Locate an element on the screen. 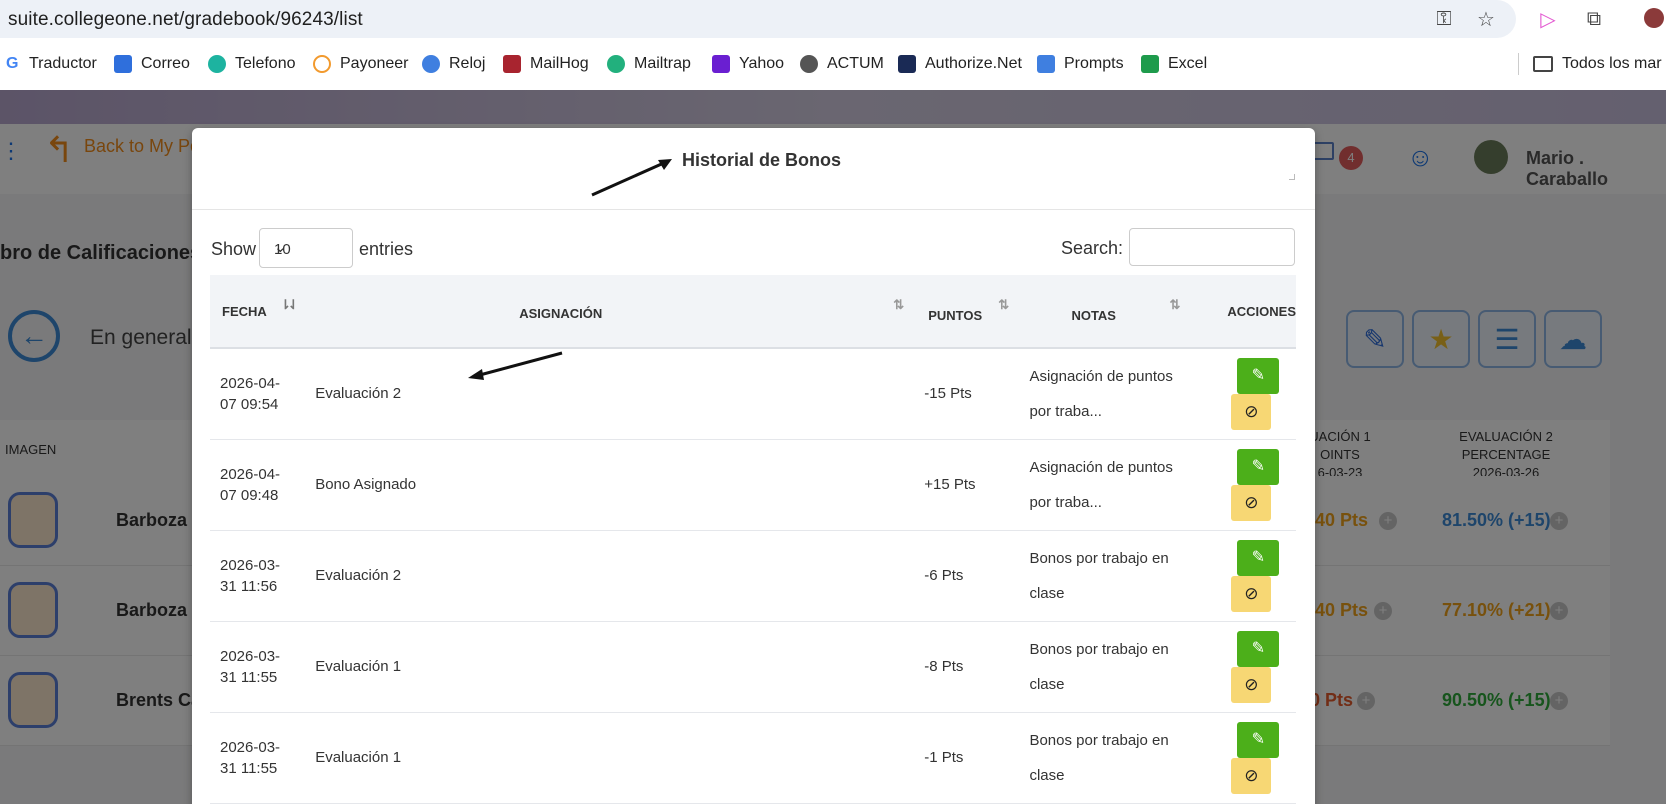 Image resolution: width=1666 pixels, height=804 pixels. col-acciones-label: ACCIONES is located at coordinates (1261, 311).